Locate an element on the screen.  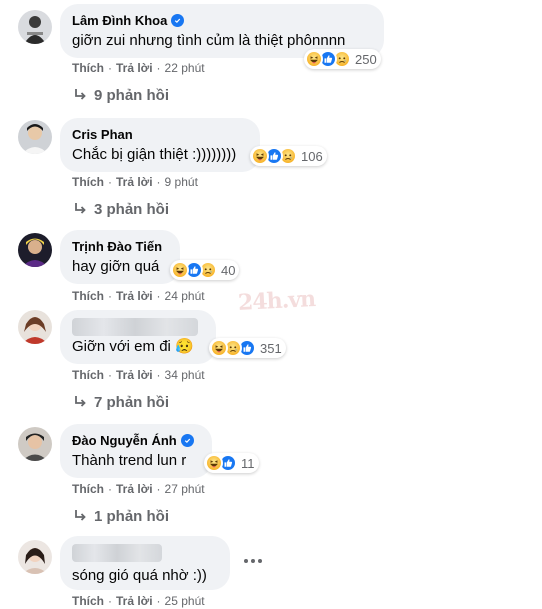
reaction-count: 250 is located at coordinates (366, 59).